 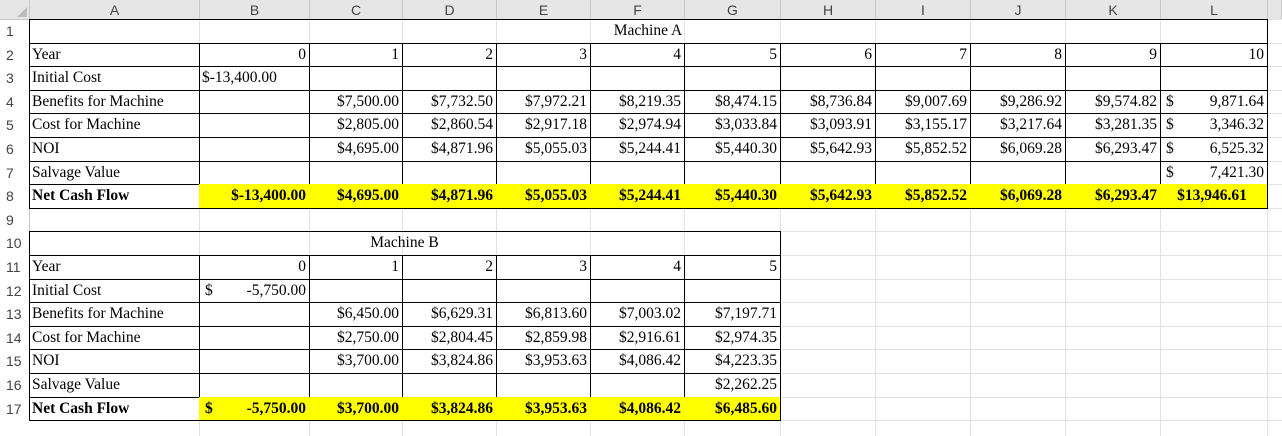 I want to click on machine-b-salvage-value: $2,262.25, so click(x=732, y=385).